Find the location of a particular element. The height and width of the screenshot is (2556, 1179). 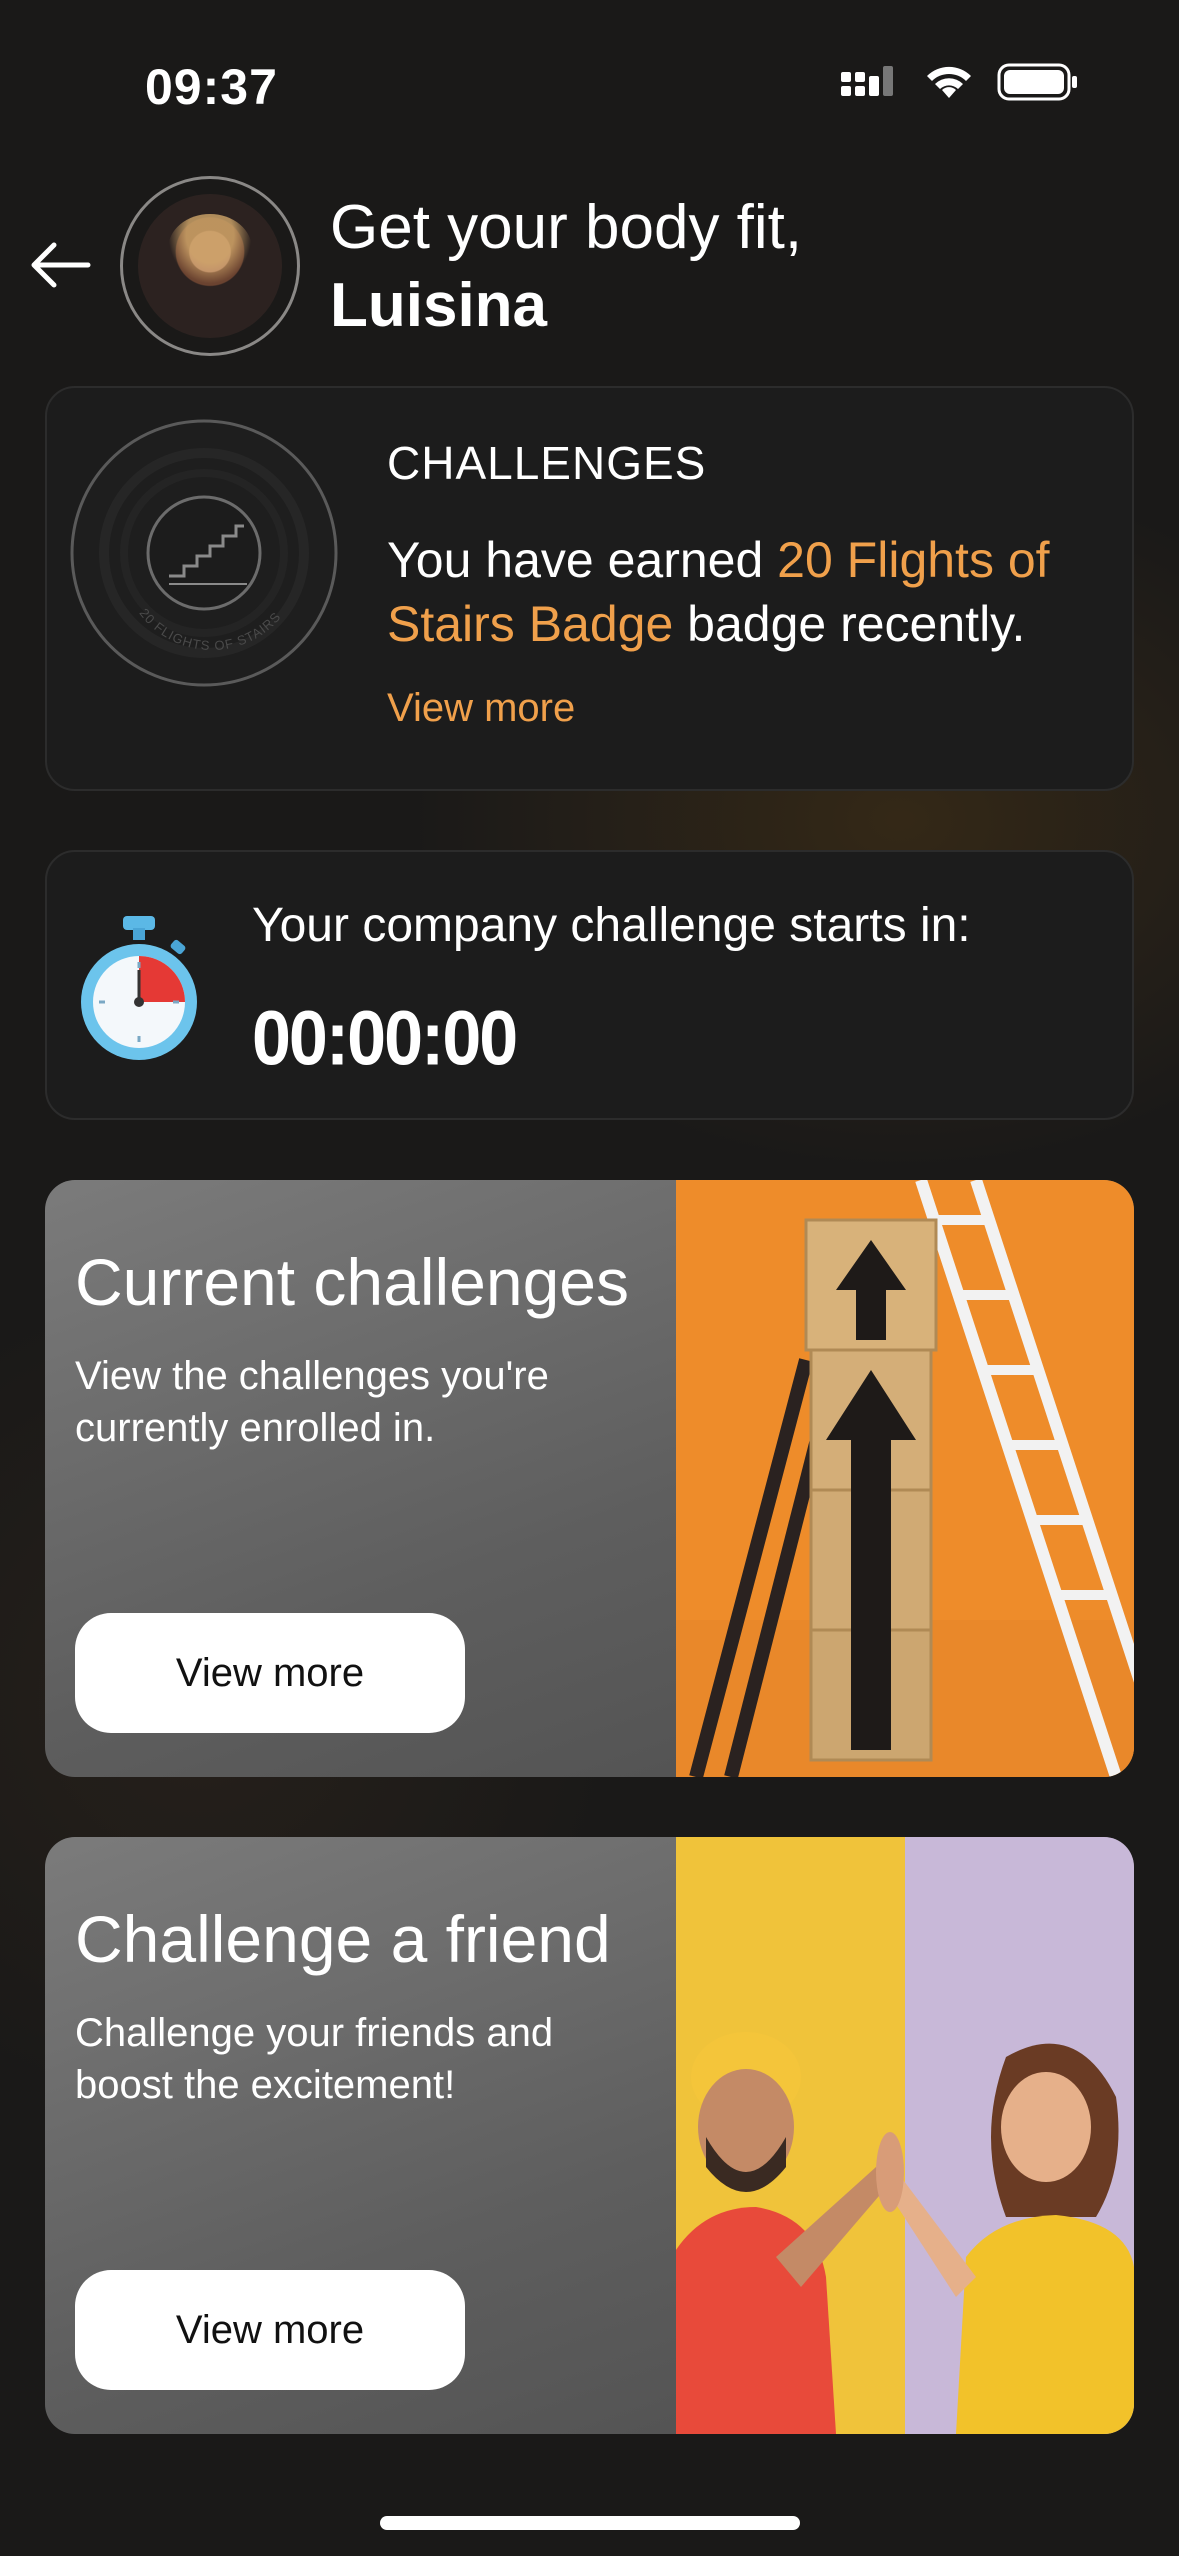

avatar-ring is located at coordinates (210, 266).